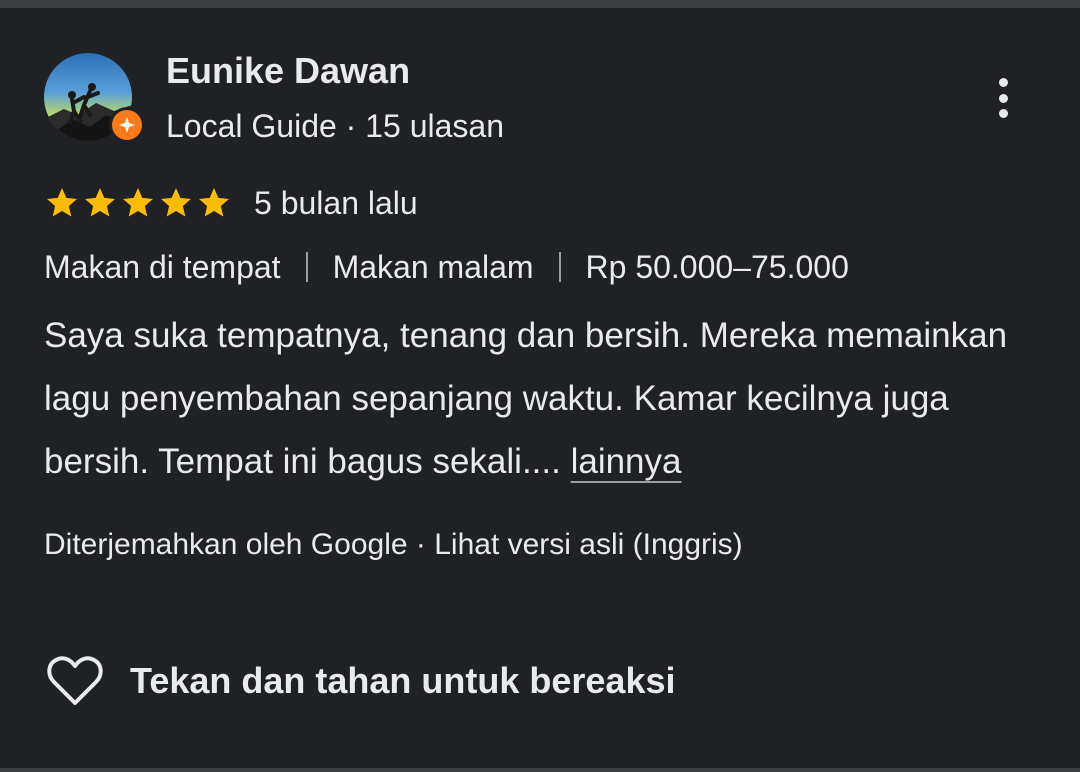 Image resolution: width=1080 pixels, height=772 pixels. Describe the element at coordinates (162, 266) in the screenshot. I see `visit-tag: Makan di tempat` at that location.